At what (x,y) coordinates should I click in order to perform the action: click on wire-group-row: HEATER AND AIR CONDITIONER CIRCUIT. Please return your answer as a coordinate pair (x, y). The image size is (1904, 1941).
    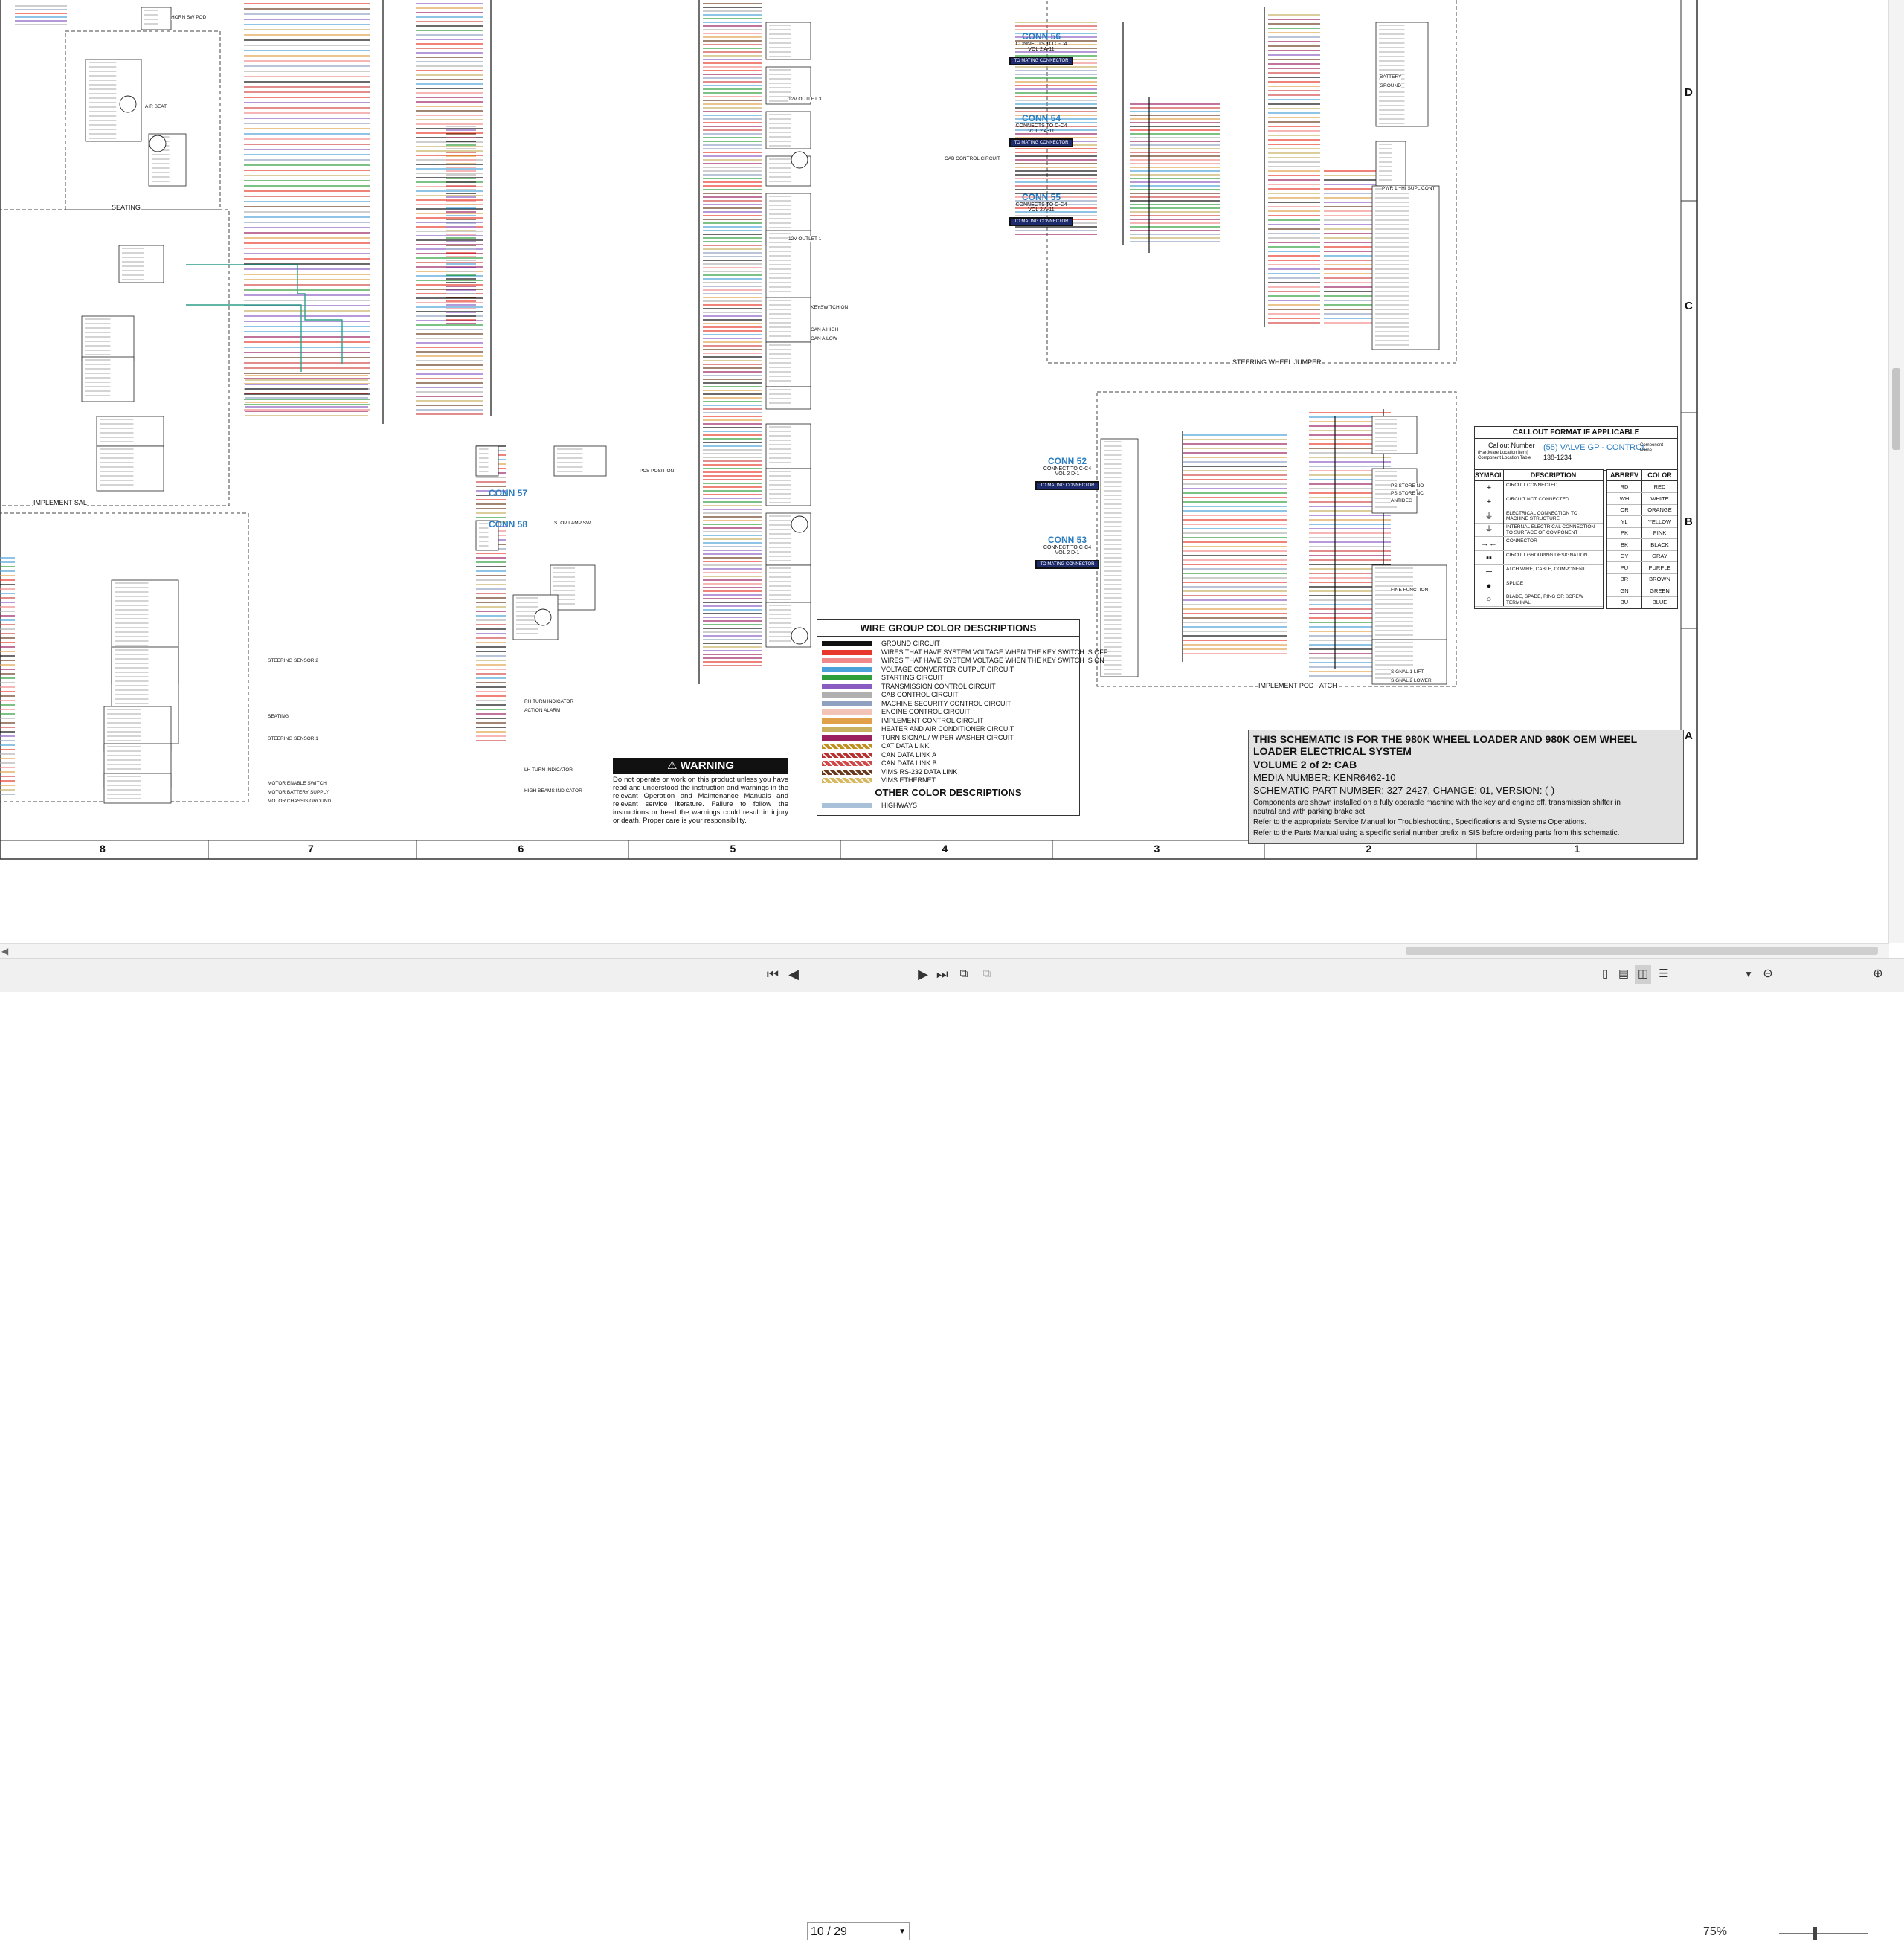
    Looking at the image, I should click on (949, 729).